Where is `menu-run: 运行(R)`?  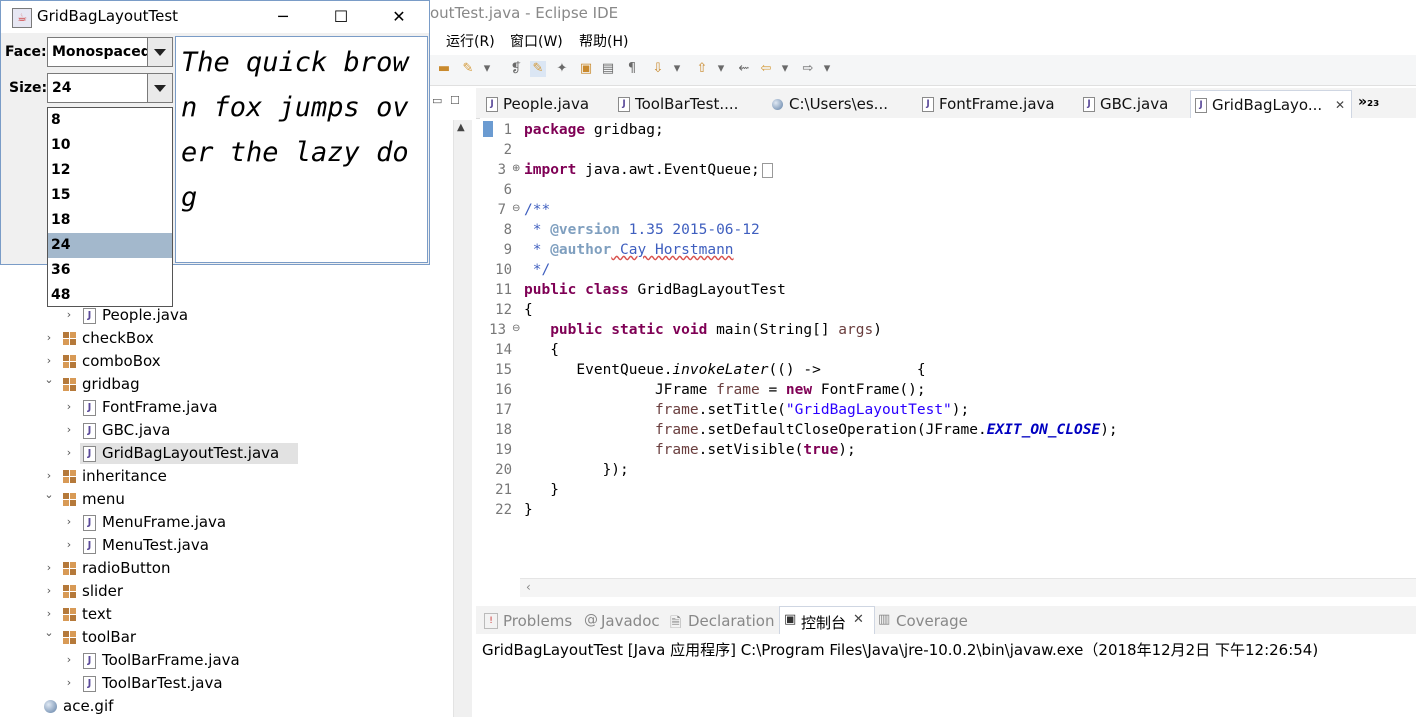 menu-run: 运行(R) is located at coordinates (470, 41).